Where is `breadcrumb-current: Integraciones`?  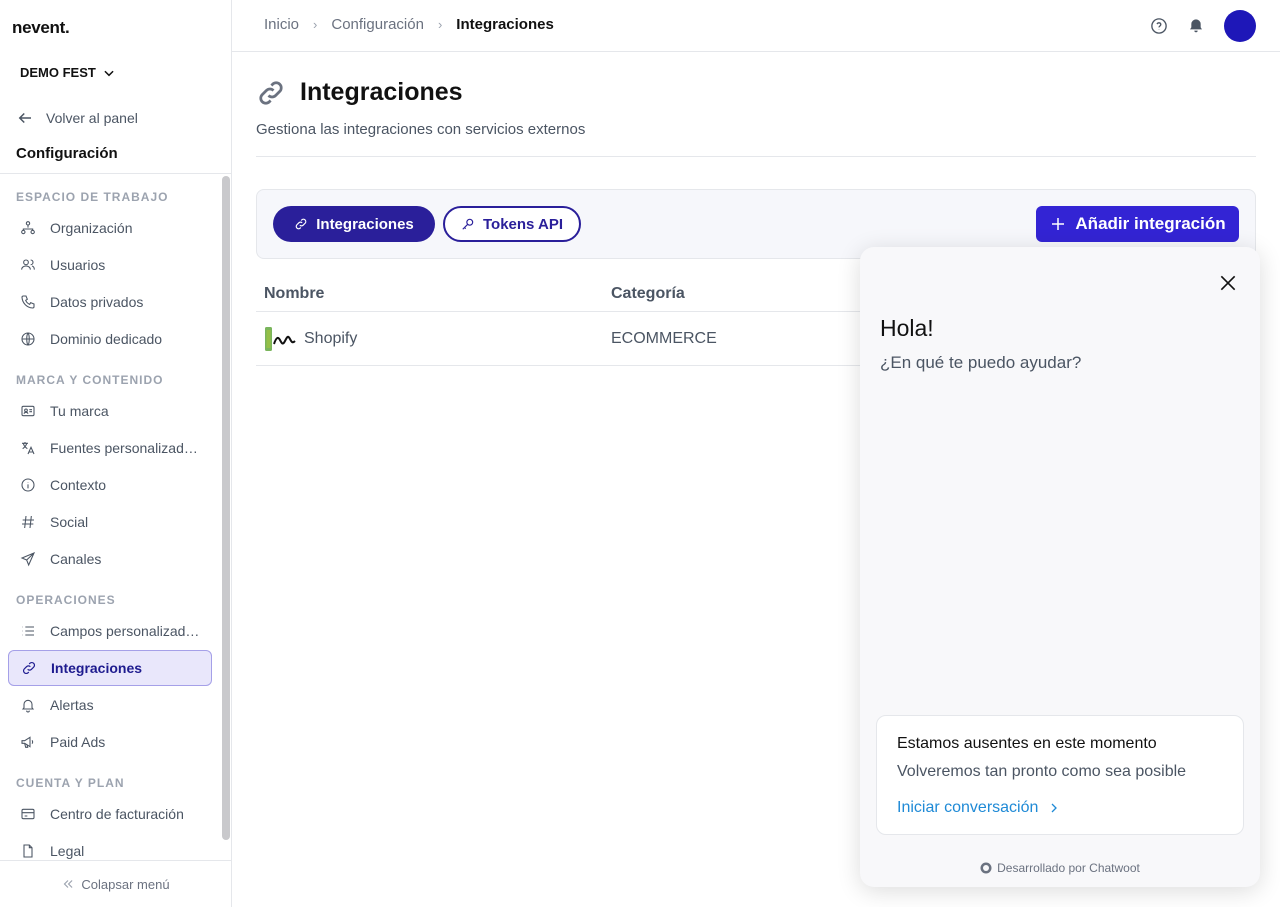
breadcrumb-current: Integraciones is located at coordinates (505, 24).